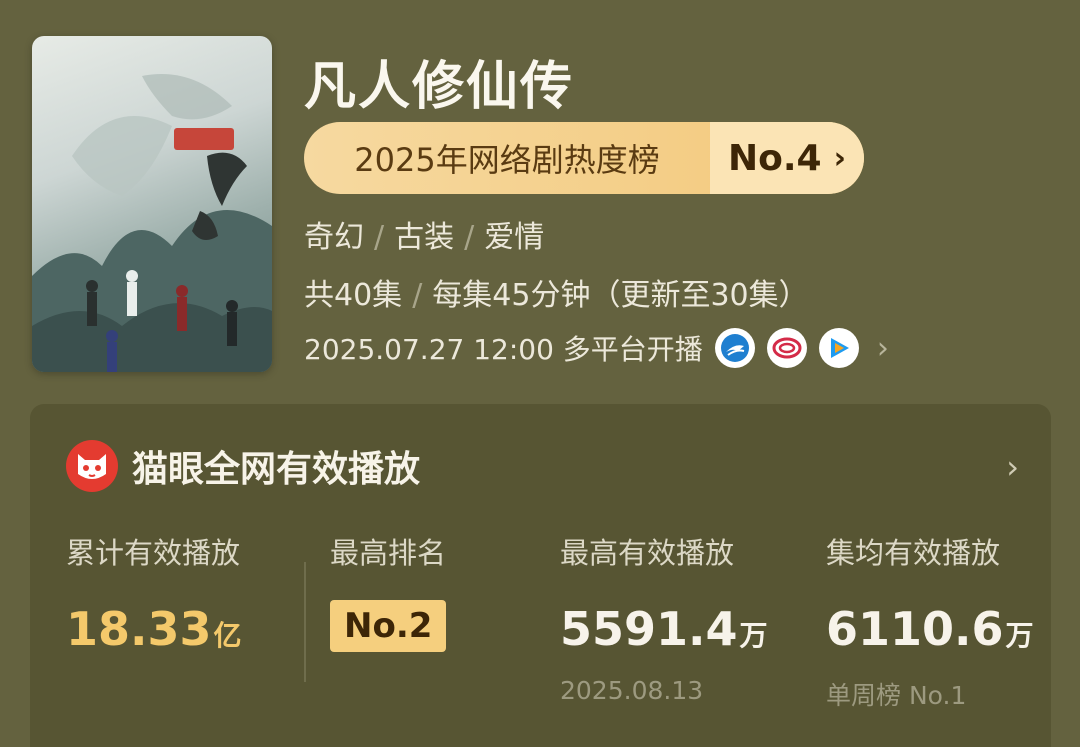 This screenshot has height=747, width=1080. Describe the element at coordinates (514, 237) in the screenshot. I see `genre-tag: 爱情` at that location.